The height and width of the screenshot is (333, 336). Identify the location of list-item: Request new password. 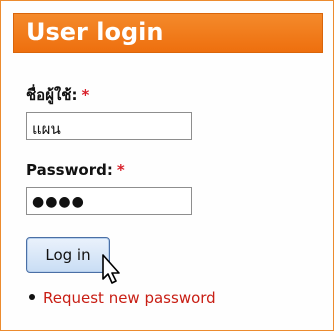
(121, 298).